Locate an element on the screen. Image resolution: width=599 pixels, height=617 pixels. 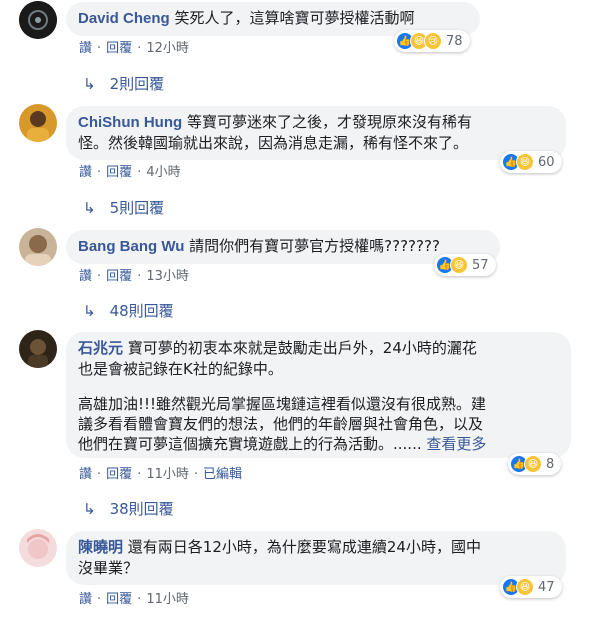
comment-bubble: 陳曉明 還有兩日各12小時，為什麼要寫成連續24小時，國中 沒畢業？ is located at coordinates (316, 558).